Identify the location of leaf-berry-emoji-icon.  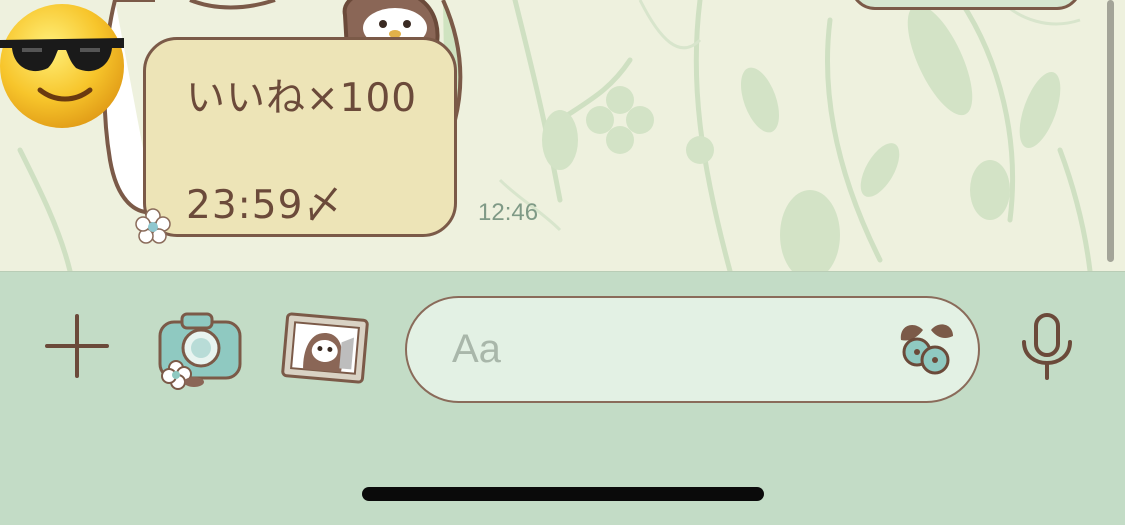
(926, 348).